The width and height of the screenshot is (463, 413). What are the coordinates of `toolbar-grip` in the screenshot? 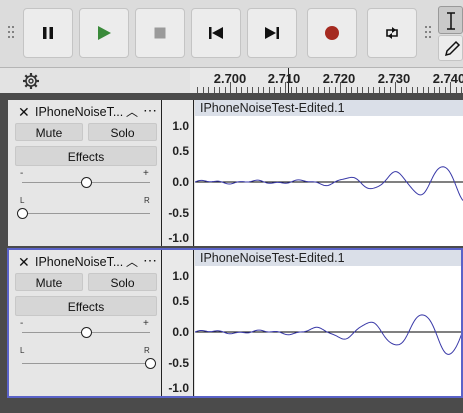 It's located at (11, 33).